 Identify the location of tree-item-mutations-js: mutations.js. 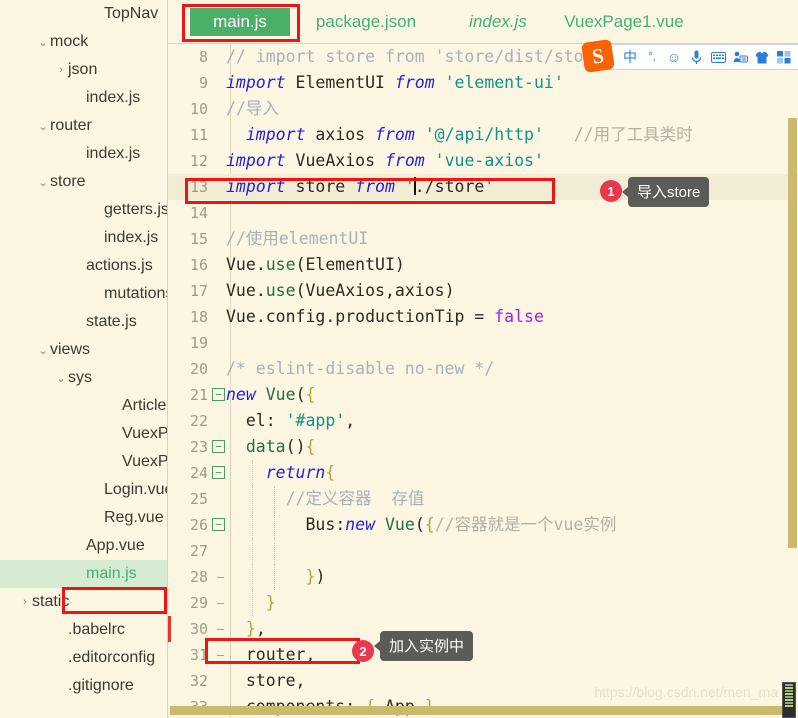
(84, 294).